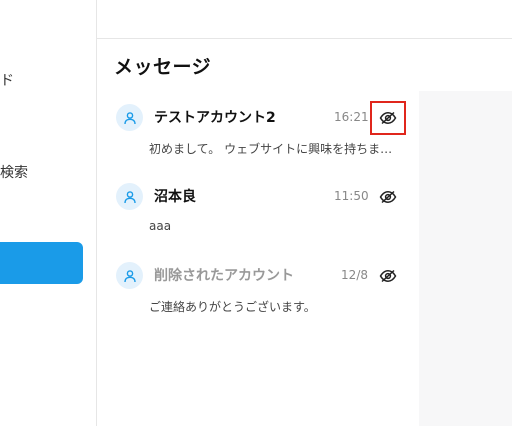  Describe the element at coordinates (351, 196) in the screenshot. I see `message-time: 11:50` at that location.